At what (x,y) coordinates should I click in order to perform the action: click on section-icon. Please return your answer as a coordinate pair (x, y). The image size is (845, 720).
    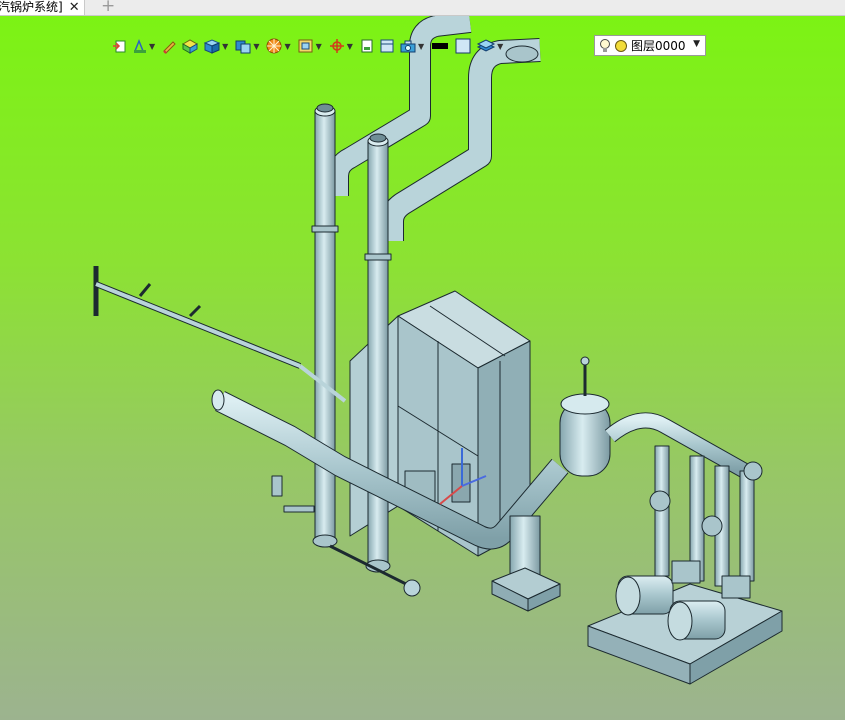
    Looking at the image, I should click on (367, 46).